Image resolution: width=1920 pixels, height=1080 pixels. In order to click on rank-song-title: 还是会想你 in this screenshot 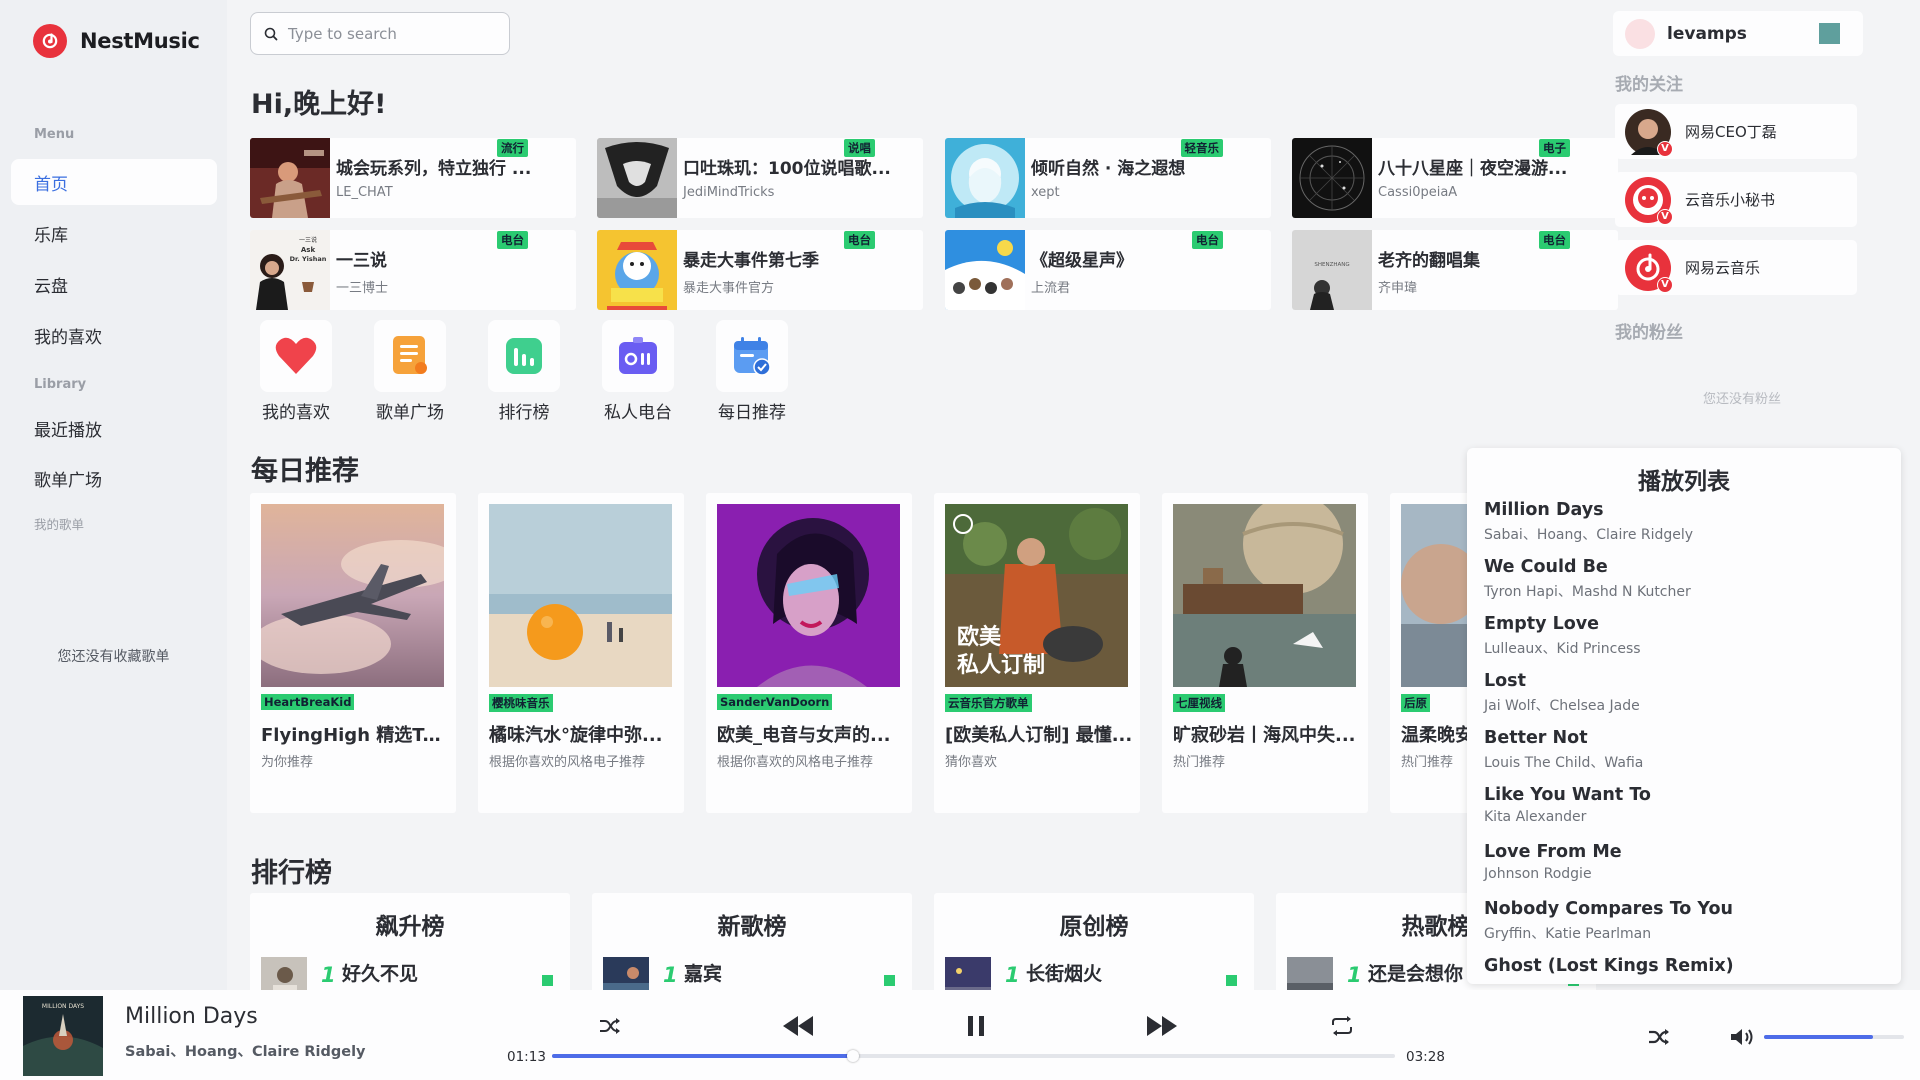, I will do `click(1415, 972)`.